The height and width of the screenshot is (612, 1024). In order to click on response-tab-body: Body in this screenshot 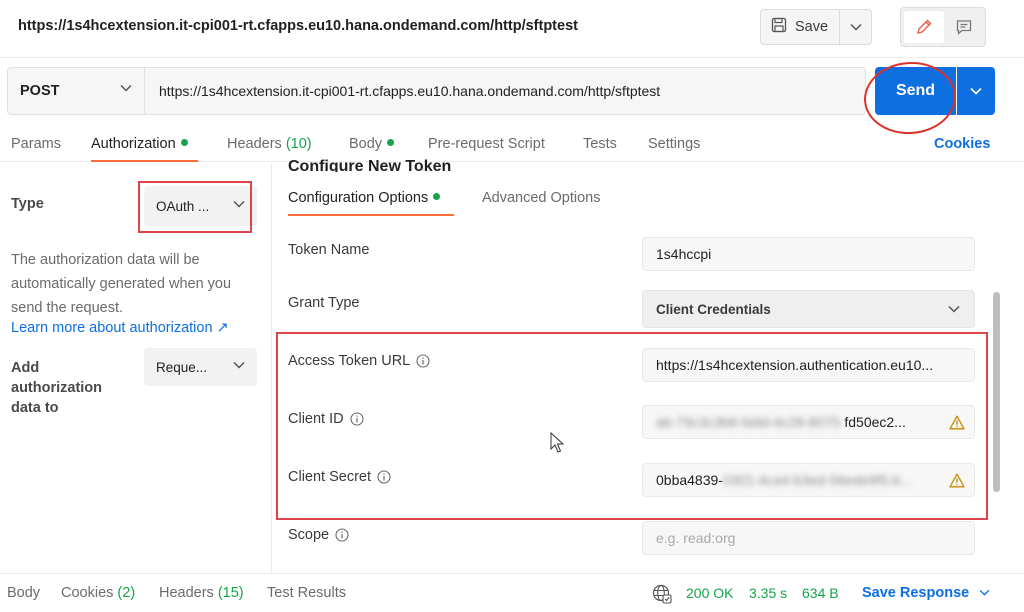, I will do `click(23, 593)`.